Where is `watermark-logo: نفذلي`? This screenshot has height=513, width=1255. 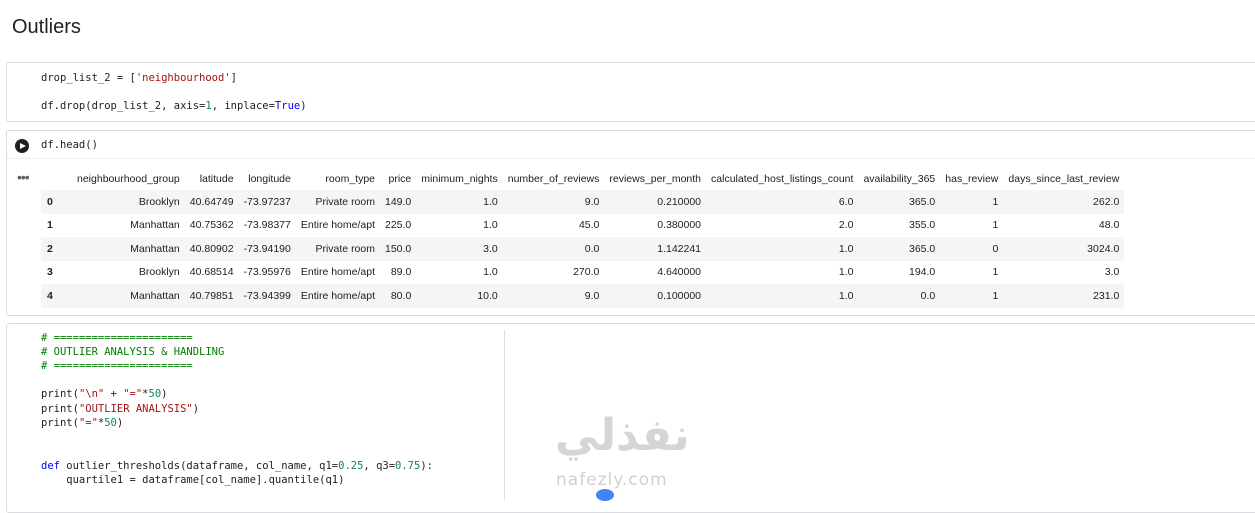
watermark-logo: نفذلي is located at coordinates (622, 435).